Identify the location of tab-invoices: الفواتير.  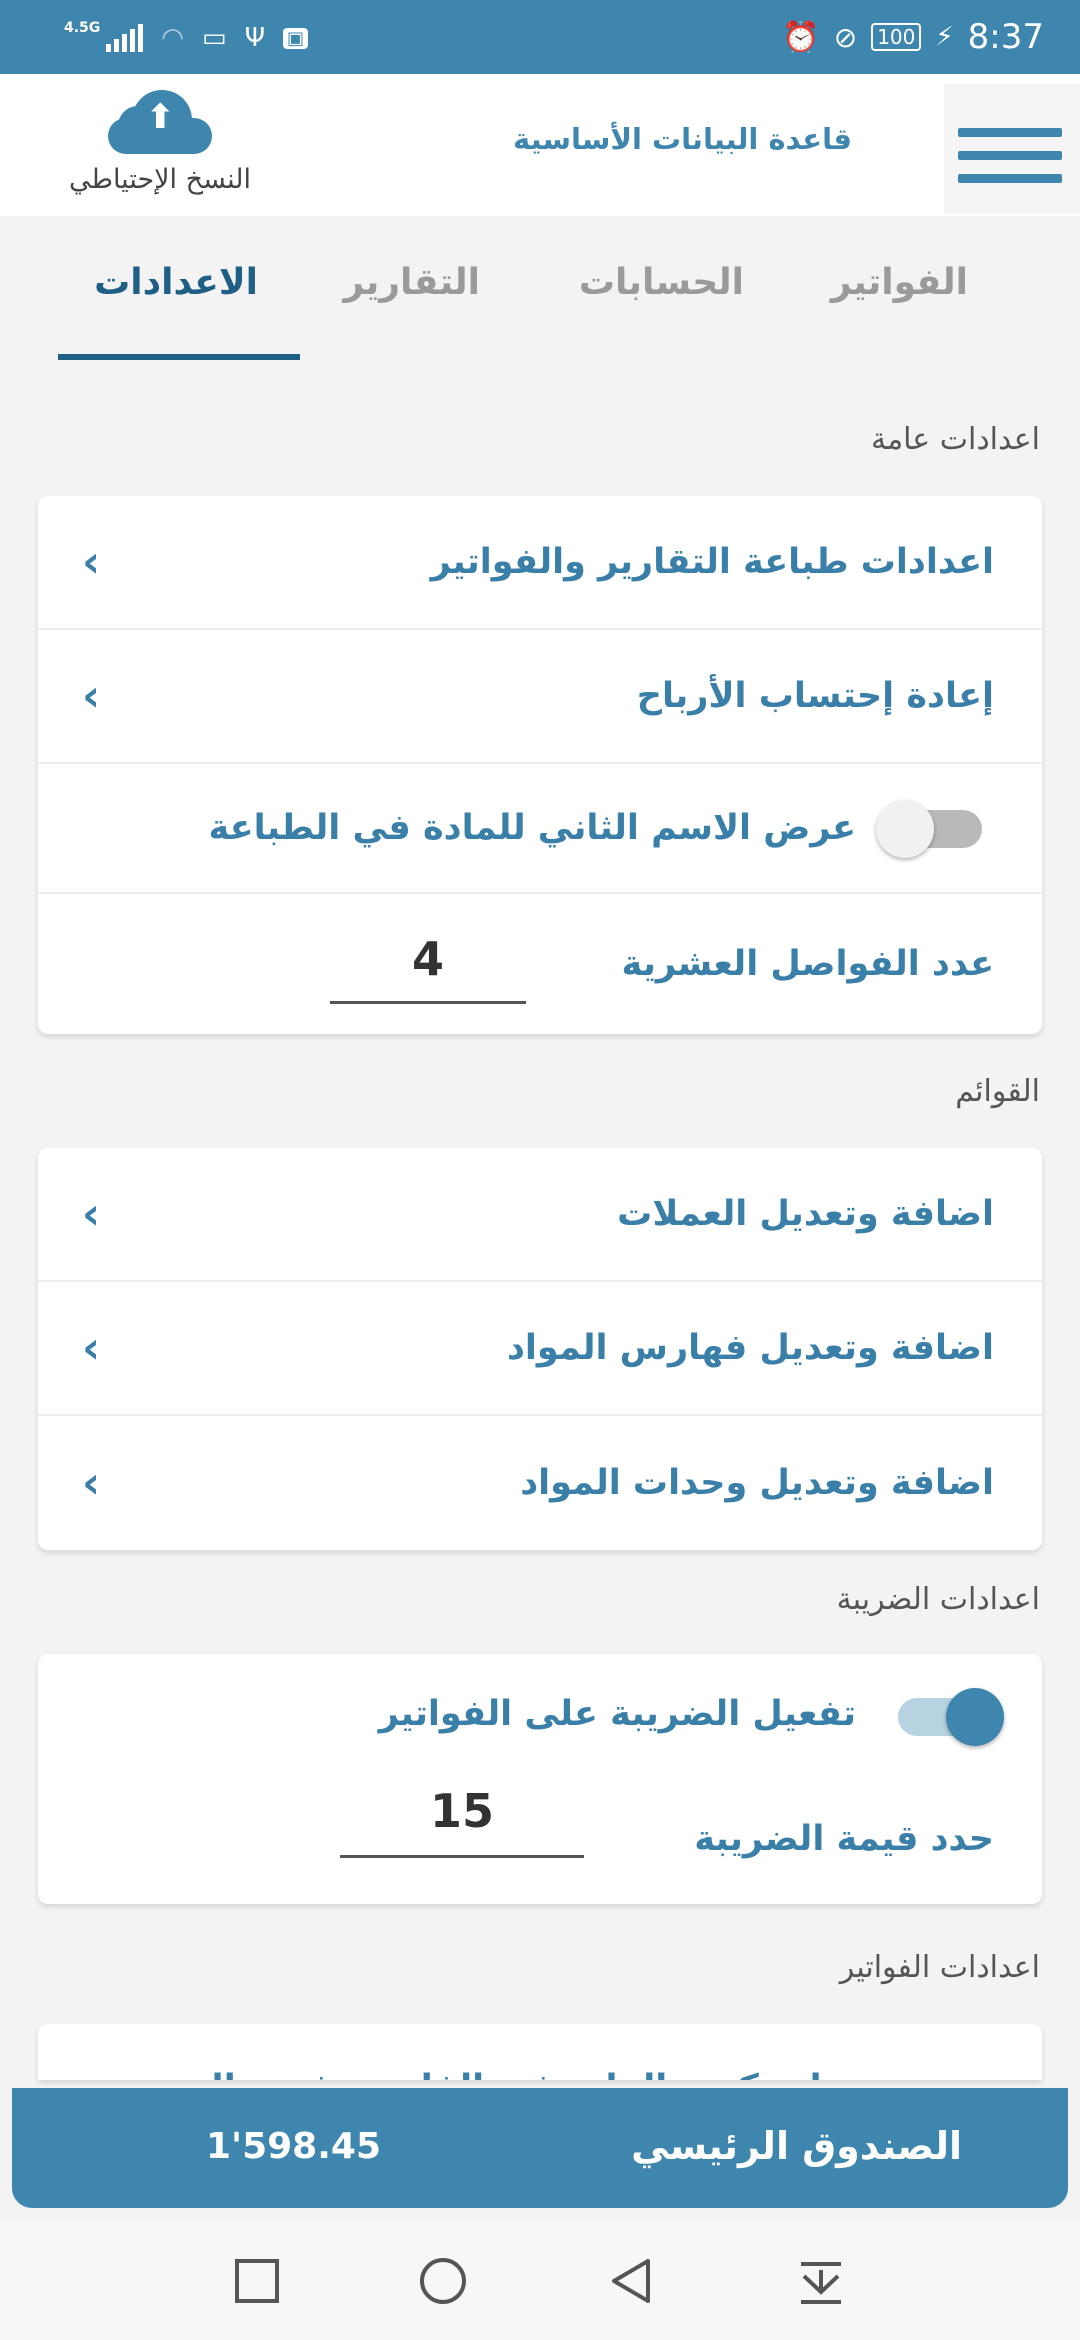
(899, 282).